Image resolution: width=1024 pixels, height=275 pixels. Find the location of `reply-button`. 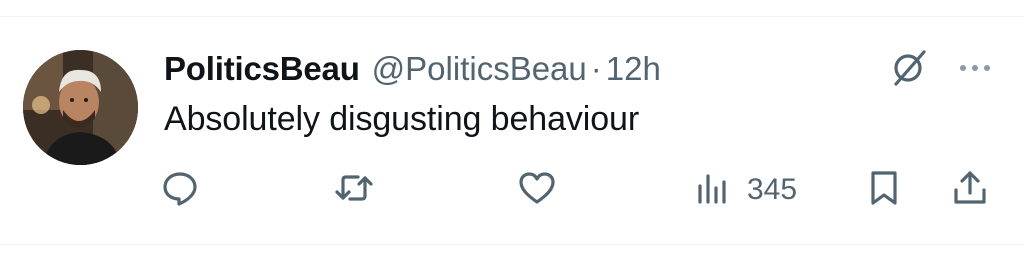

reply-button is located at coordinates (180, 190).